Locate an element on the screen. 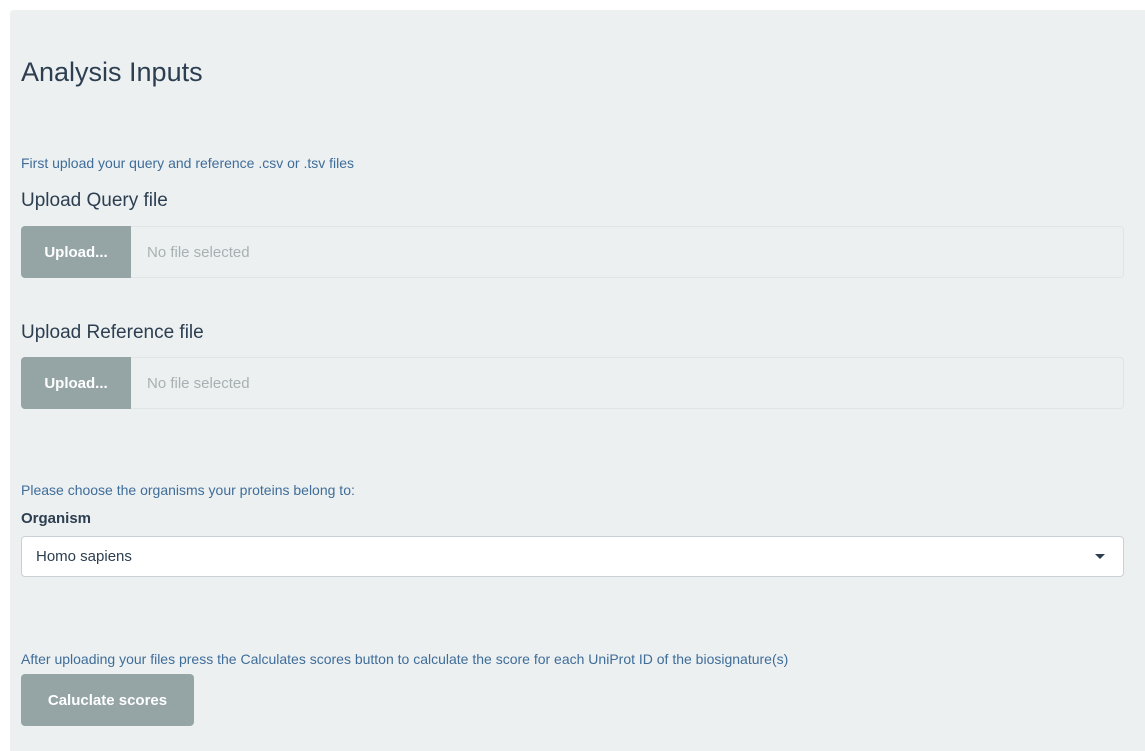 The height and width of the screenshot is (751, 1145). reference-file-status: No file selected is located at coordinates (627, 383).